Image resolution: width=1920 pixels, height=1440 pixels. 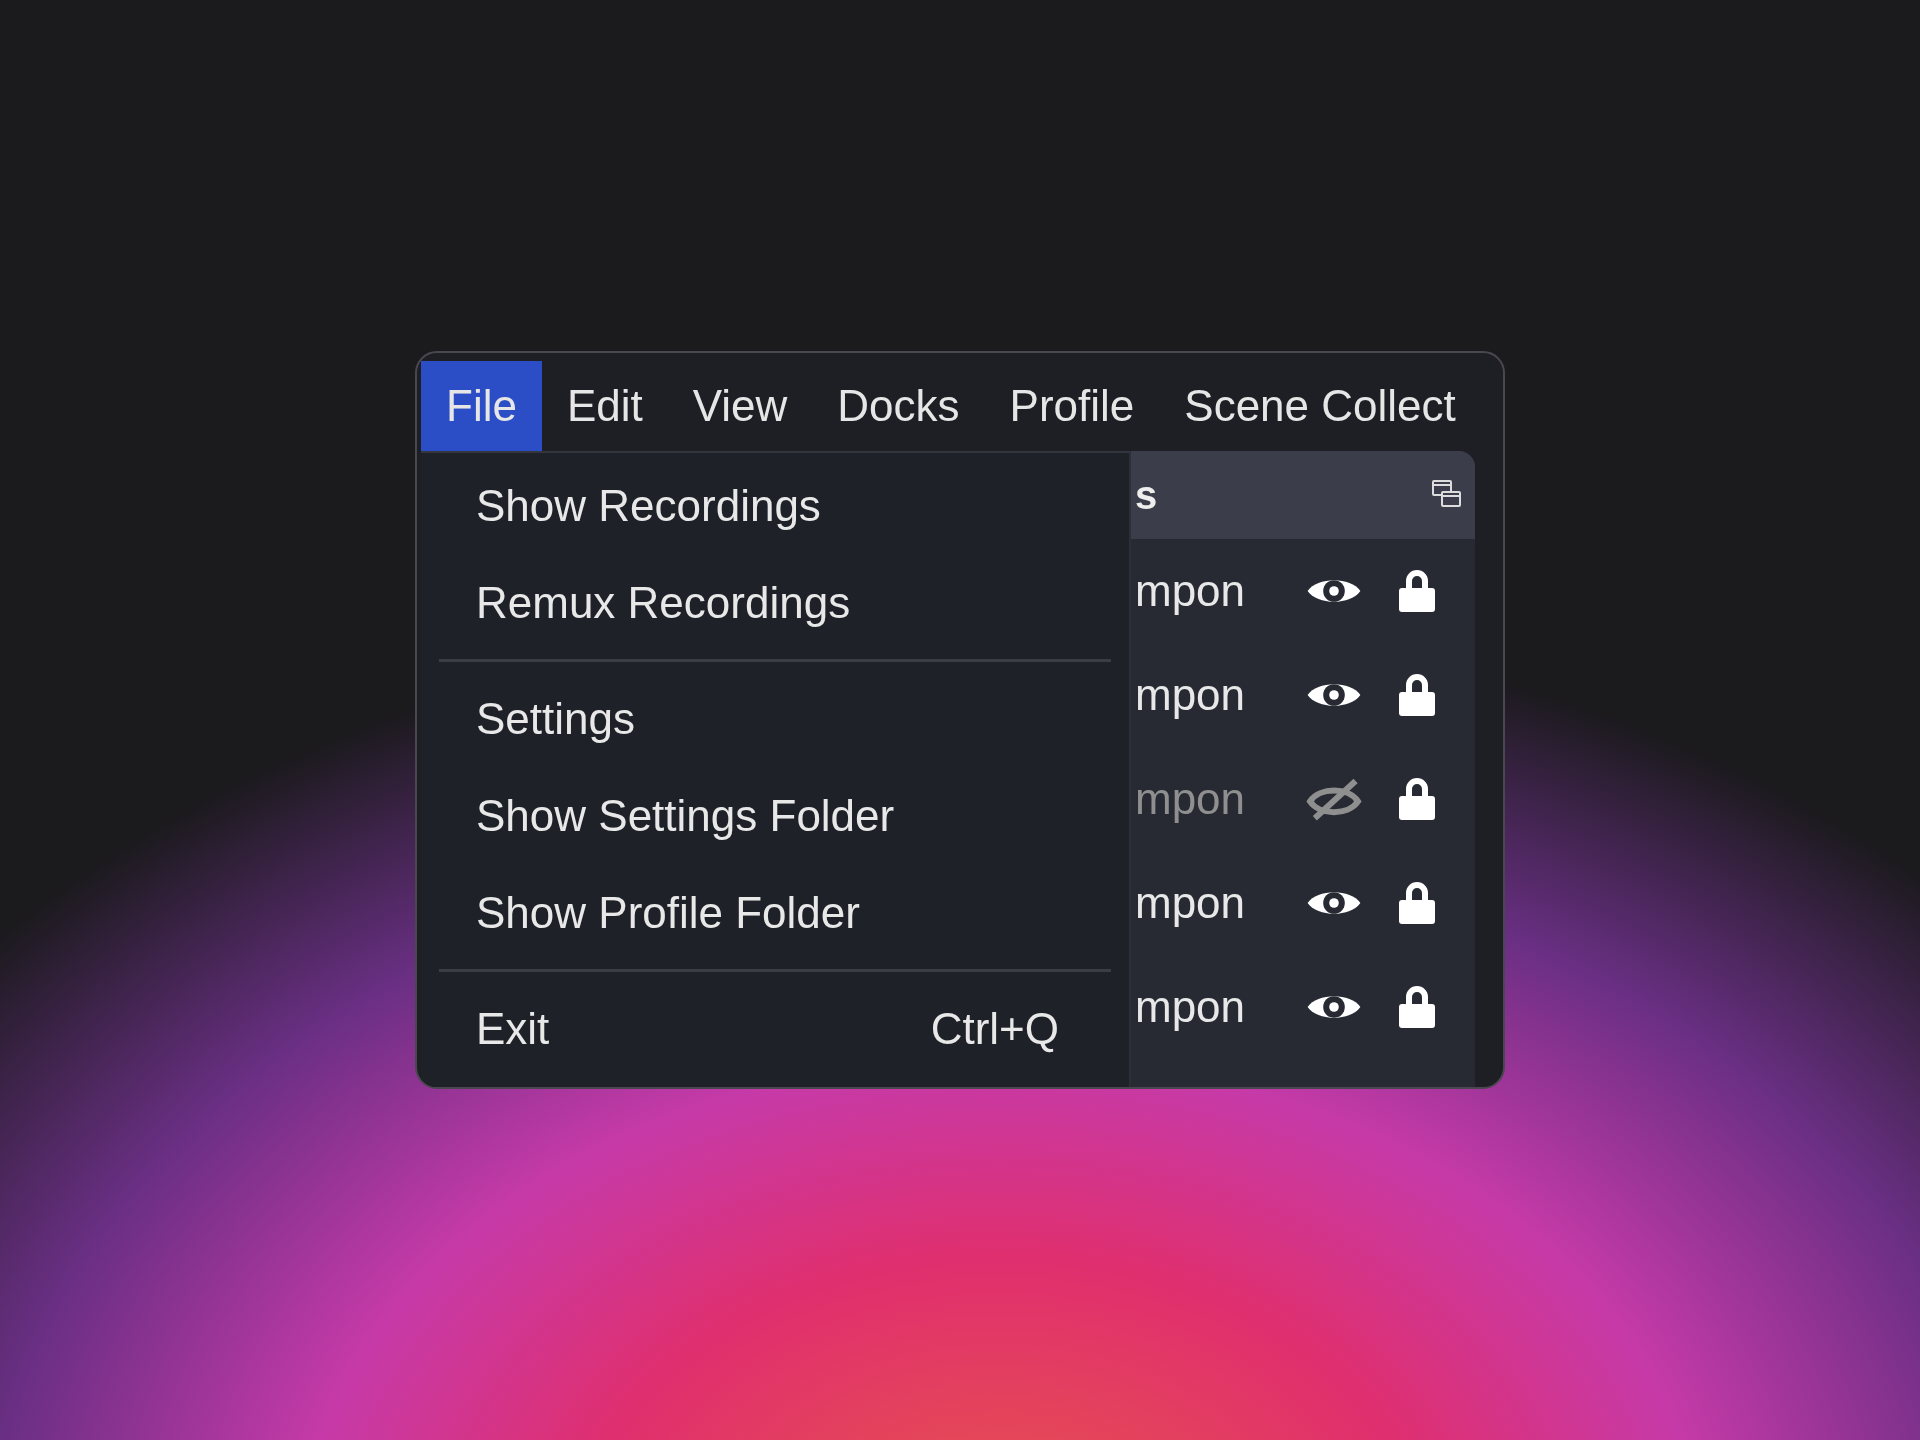 What do you see at coordinates (1146, 495) in the screenshot?
I see `dock-title: s` at bounding box center [1146, 495].